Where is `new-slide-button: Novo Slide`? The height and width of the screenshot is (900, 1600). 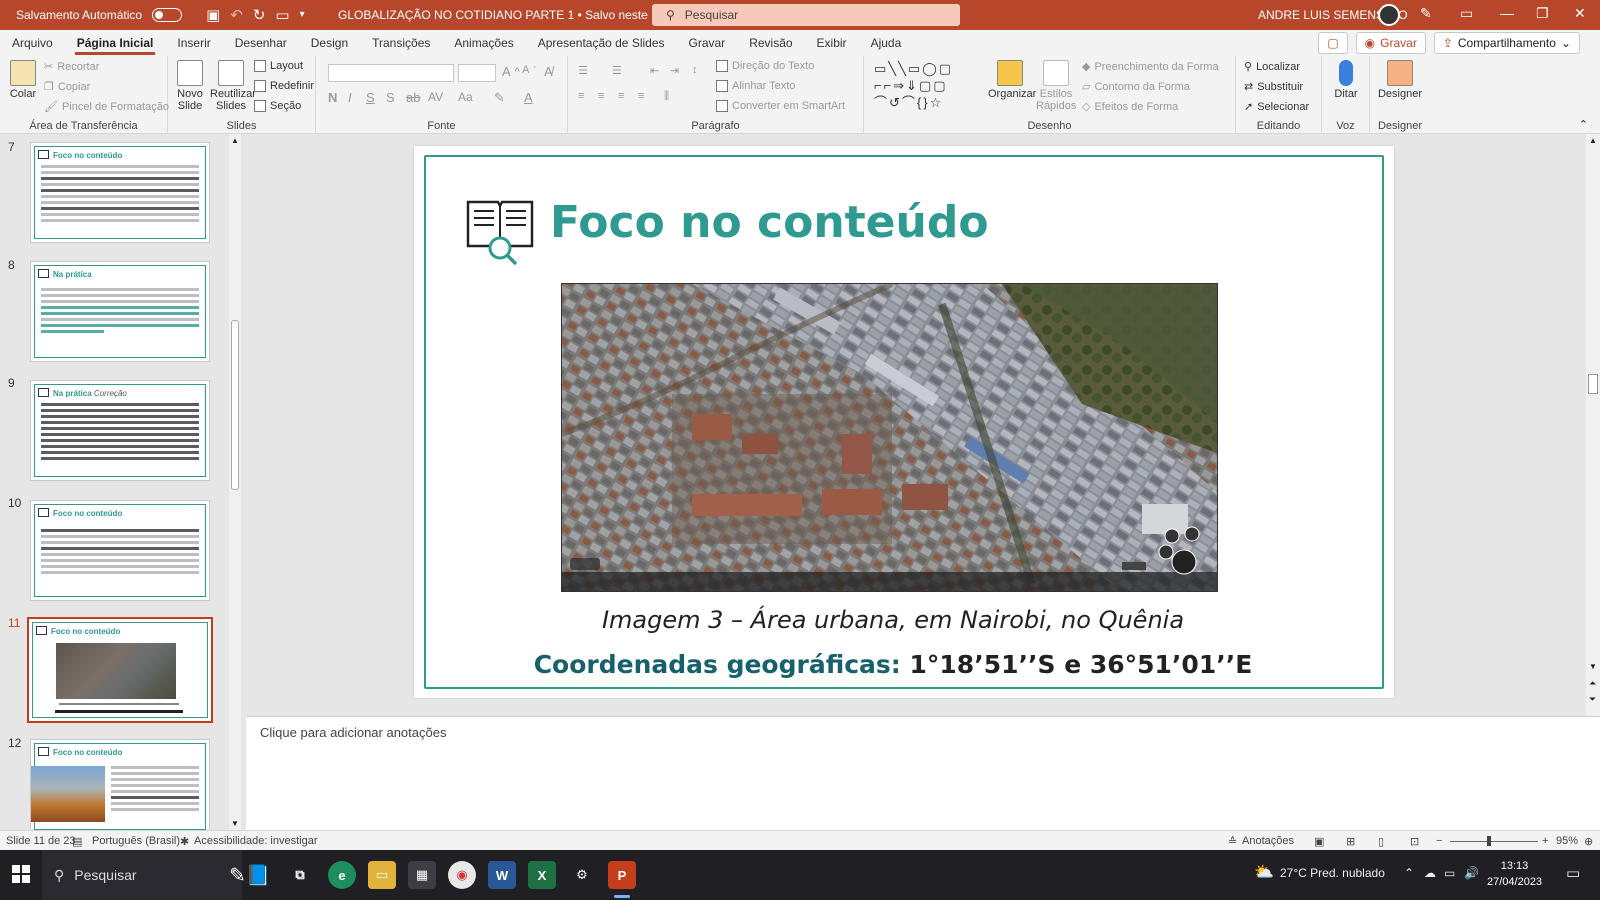
new-slide-button: Novo Slide is located at coordinates (190, 86).